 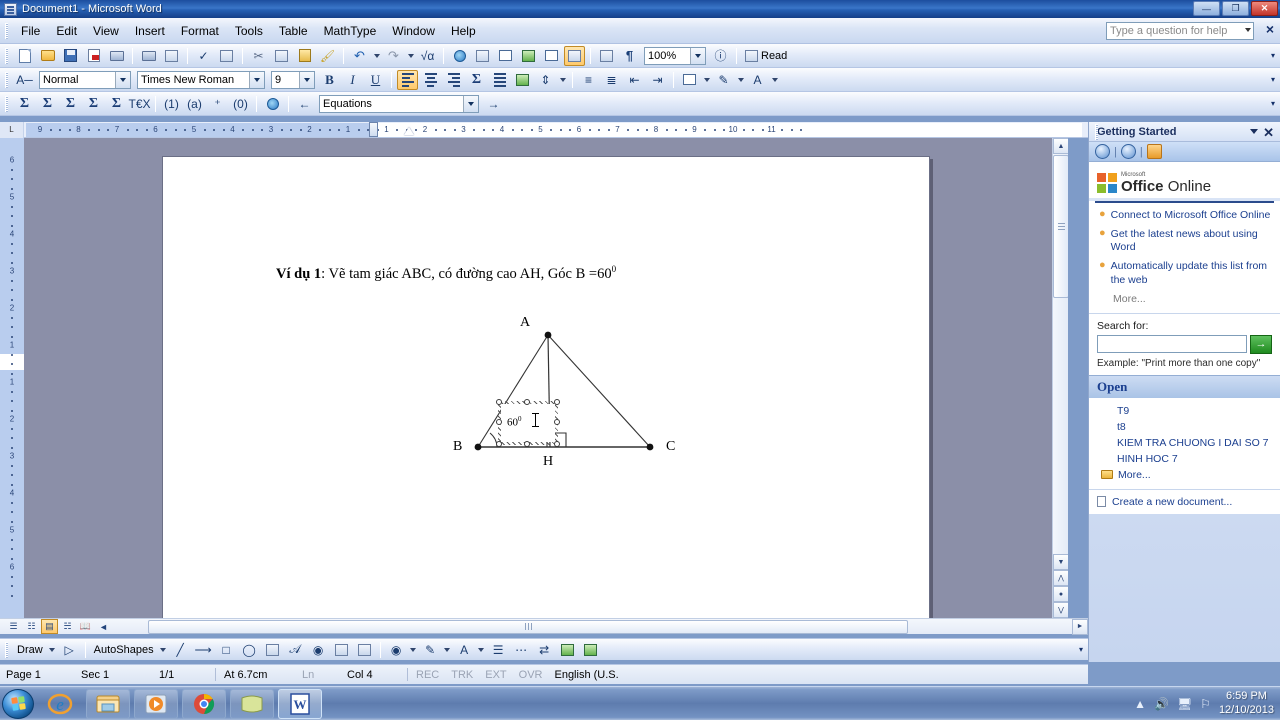 What do you see at coordinates (140, 104) in the screenshot?
I see `tex-toggle-icon: T€X` at bounding box center [140, 104].